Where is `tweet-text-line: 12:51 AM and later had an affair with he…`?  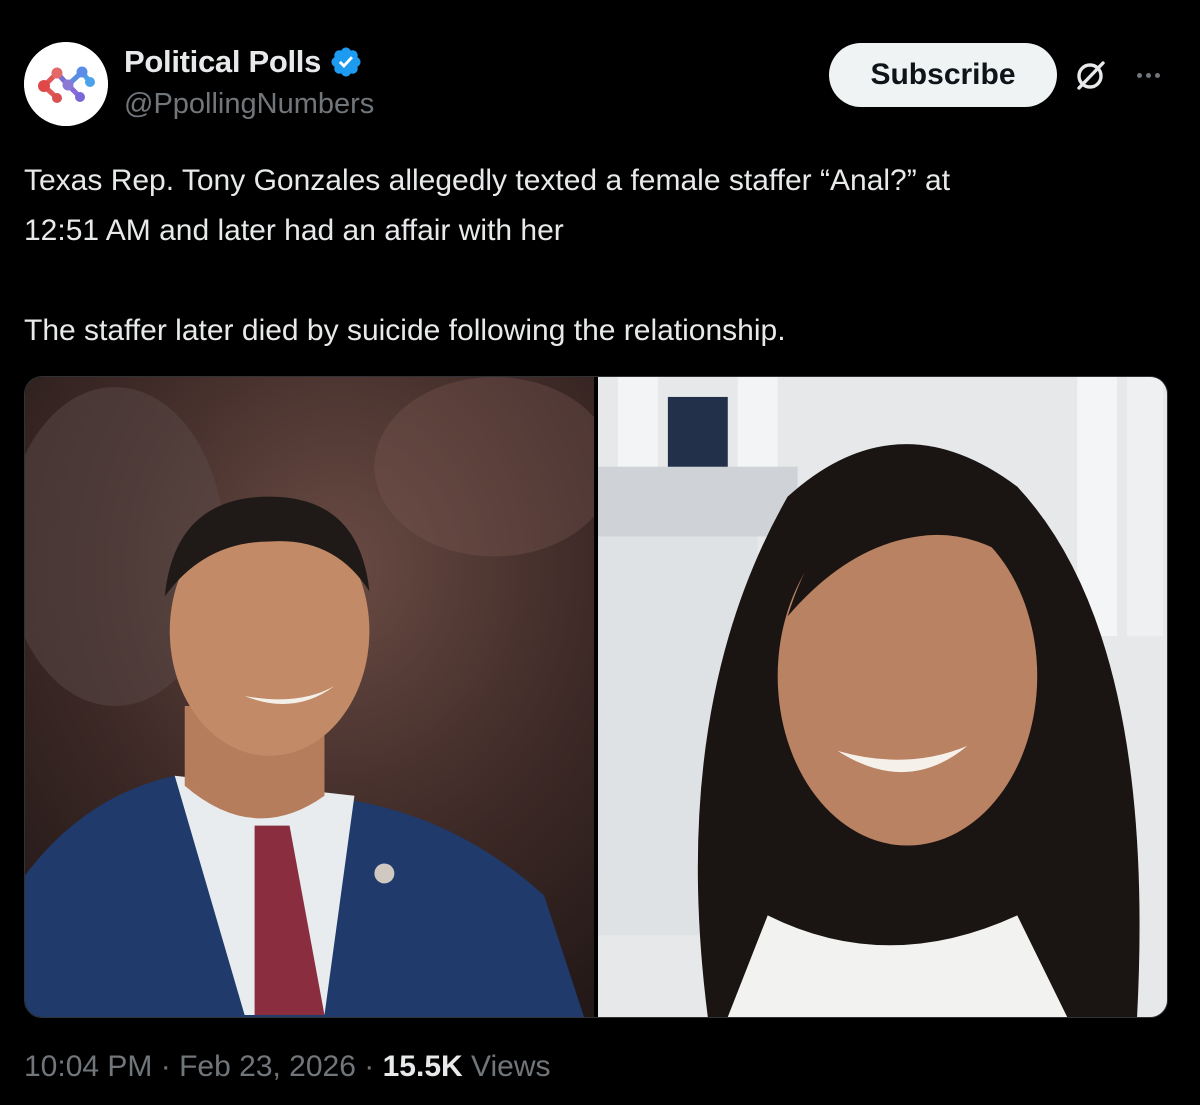 tweet-text-line: 12:51 AM and later had an affair with he… is located at coordinates (294, 230).